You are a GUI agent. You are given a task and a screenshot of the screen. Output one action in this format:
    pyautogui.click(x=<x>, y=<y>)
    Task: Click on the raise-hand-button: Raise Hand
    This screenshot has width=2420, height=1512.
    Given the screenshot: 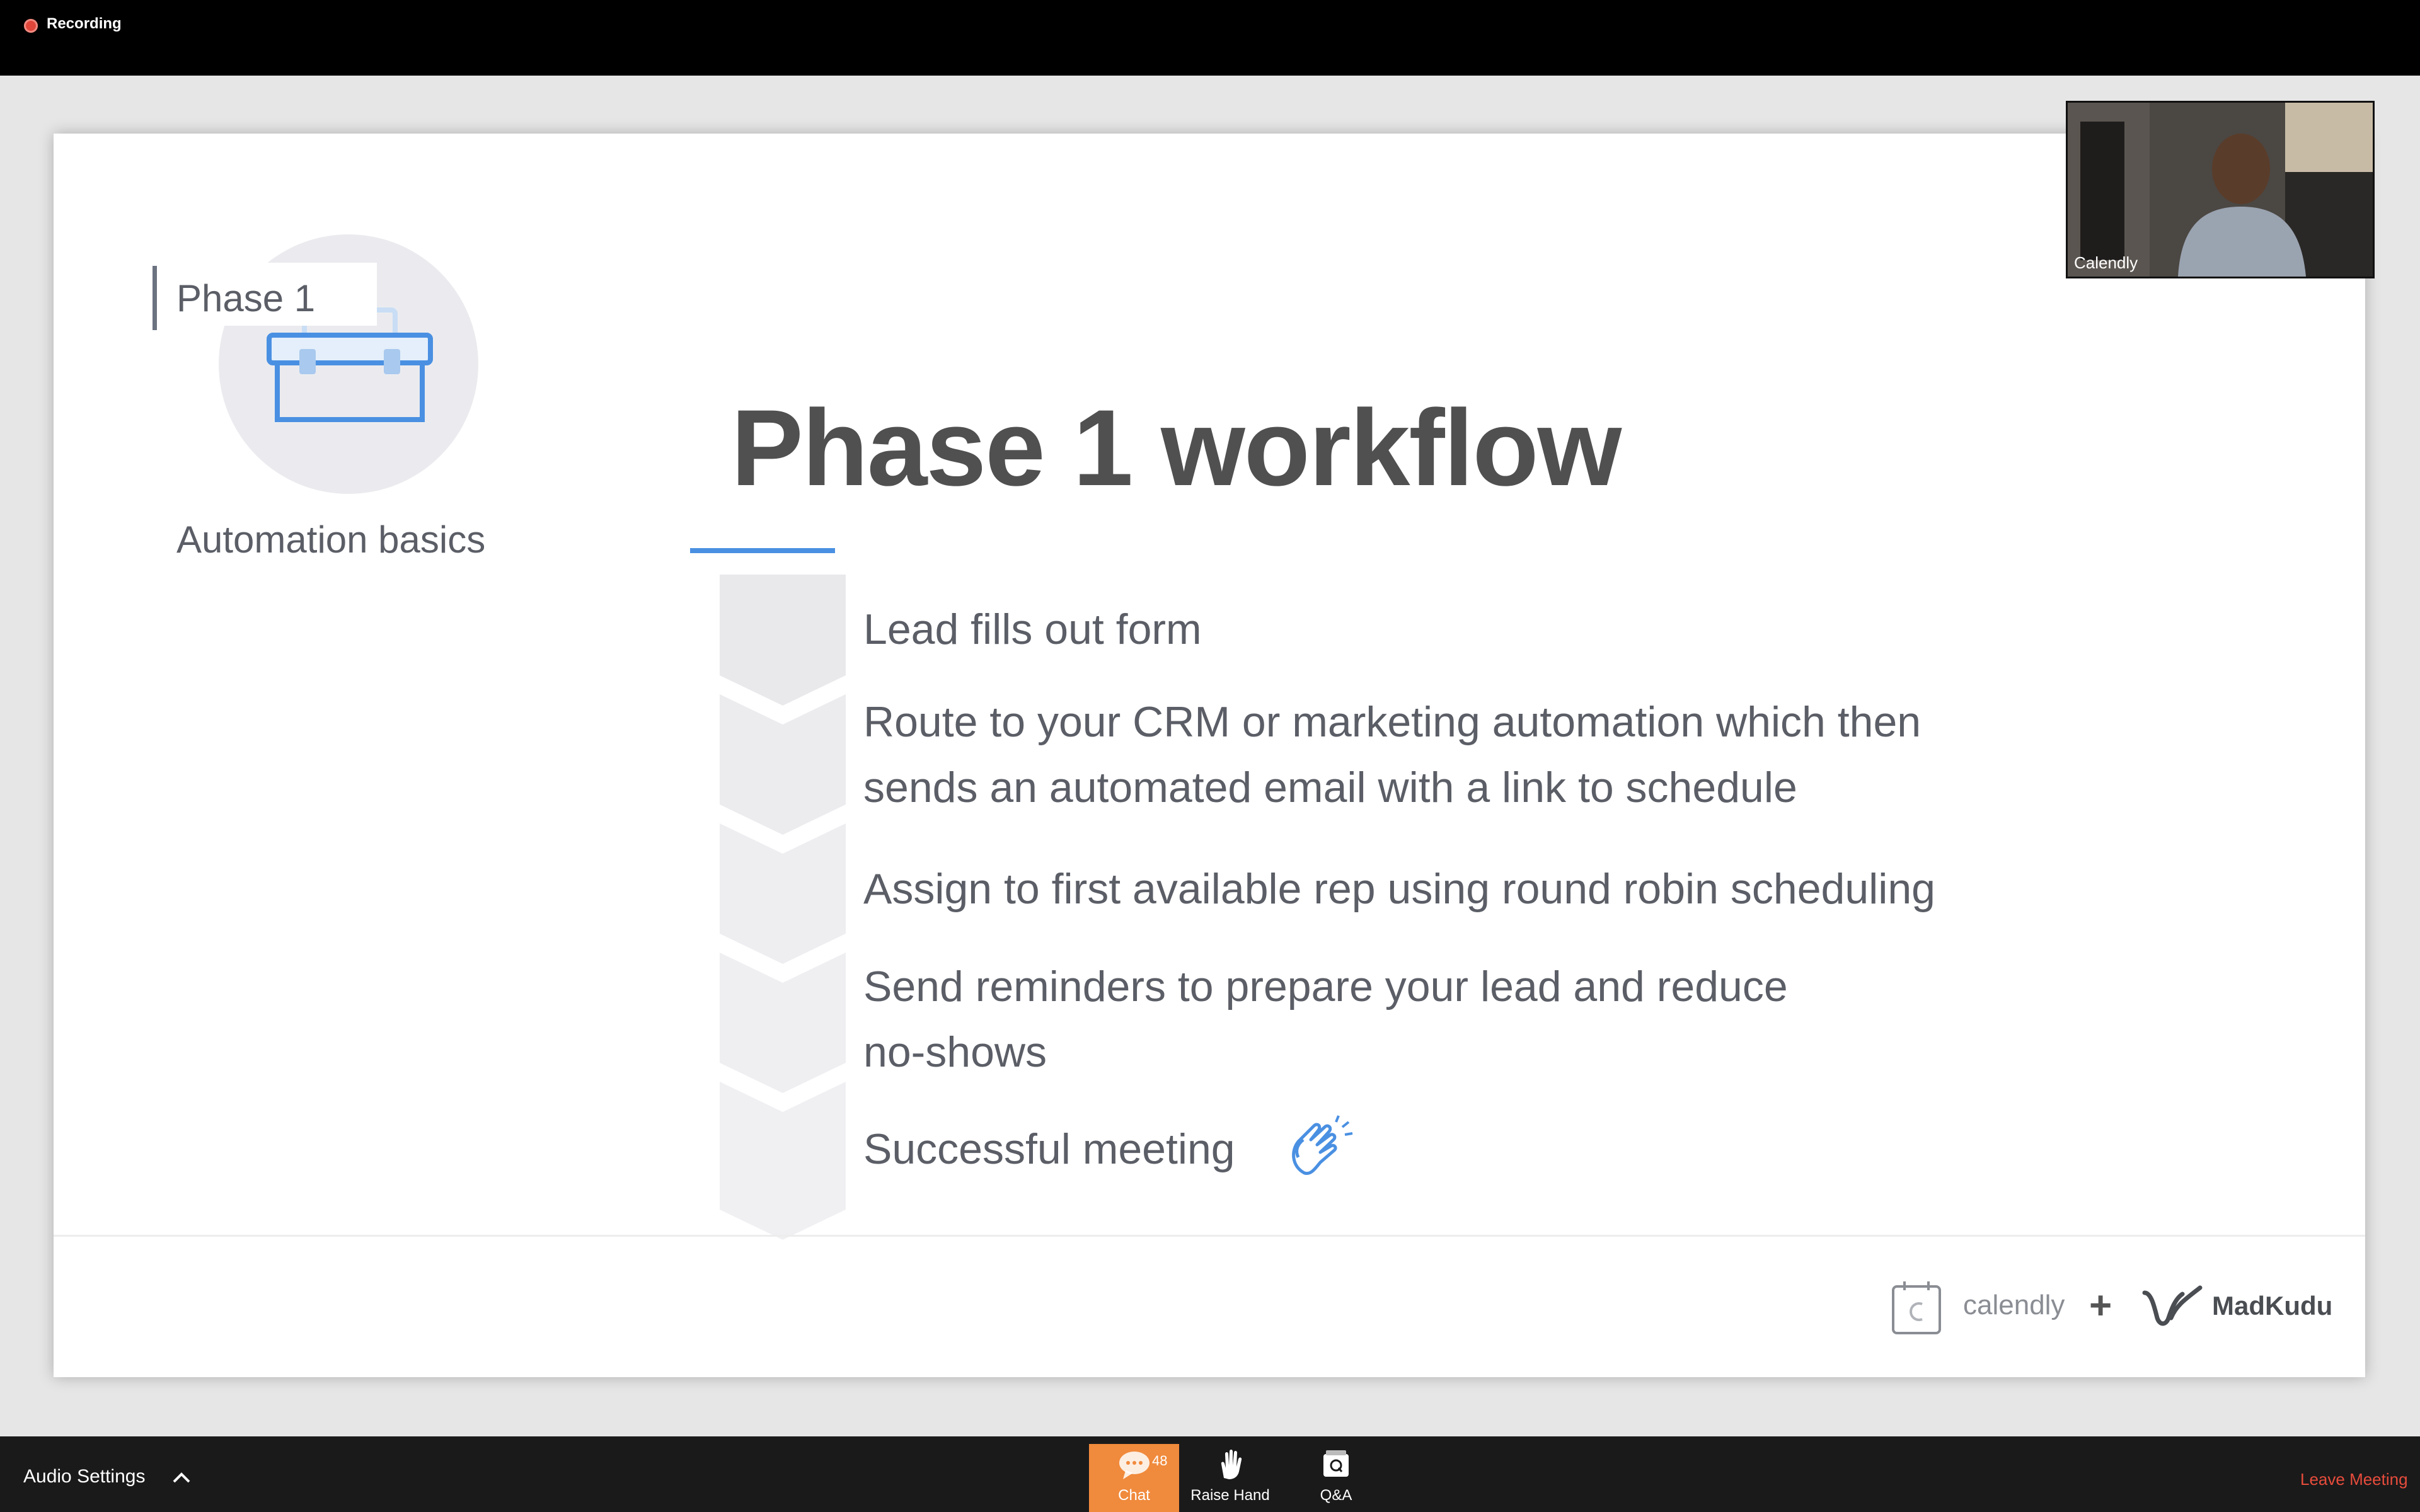 What is the action you would take?
    pyautogui.click(x=1231, y=1478)
    